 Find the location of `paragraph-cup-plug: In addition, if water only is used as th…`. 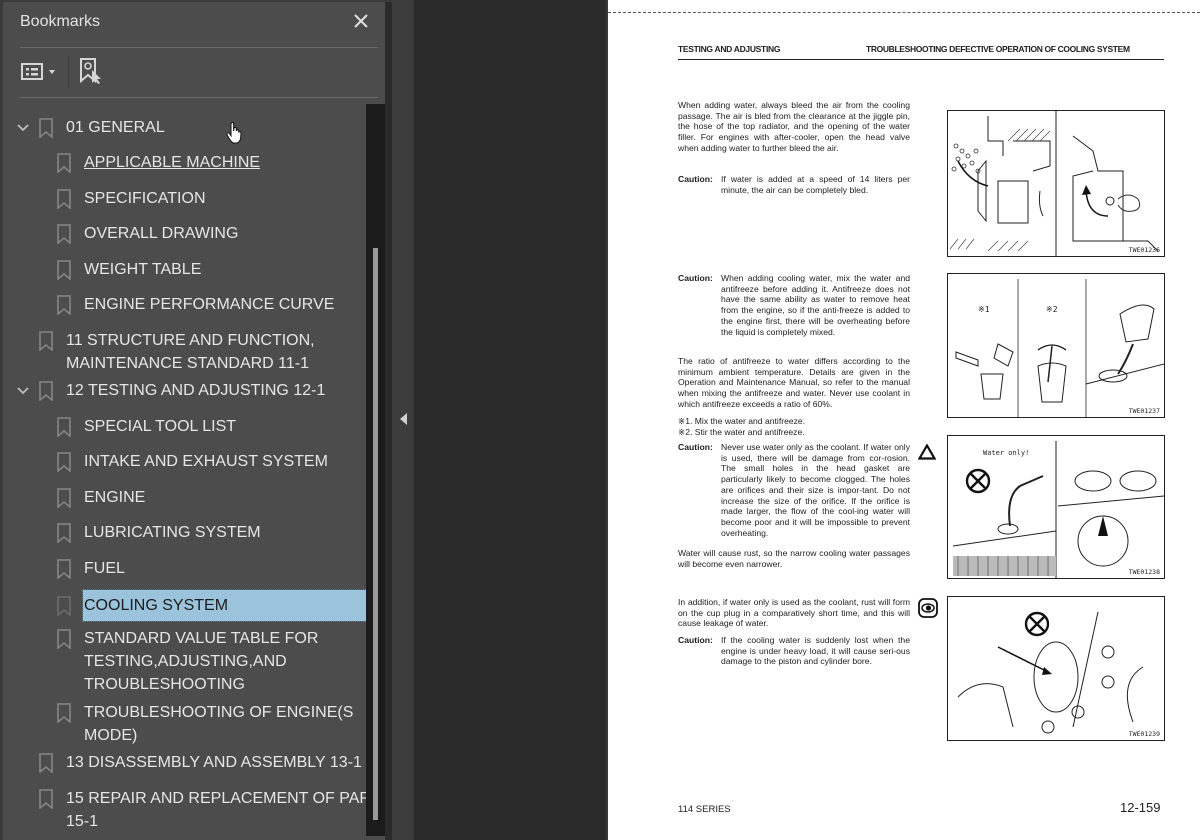

paragraph-cup-plug: In addition, if water only is used as th… is located at coordinates (794, 613).